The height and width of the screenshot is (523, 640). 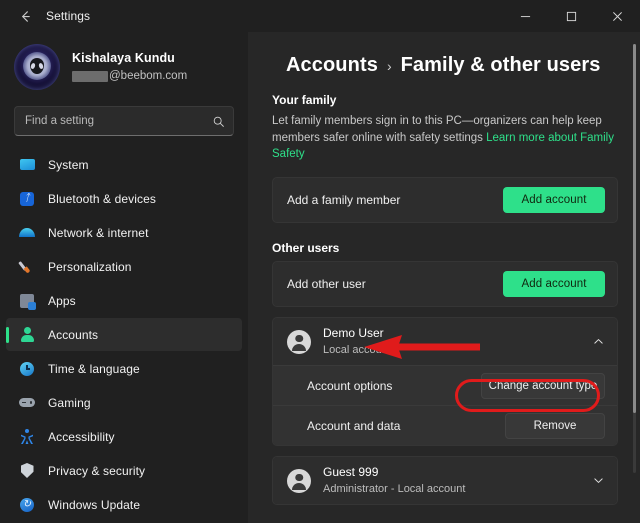 I want to click on account-and-data-row: Account and data Remove, so click(x=445, y=425).